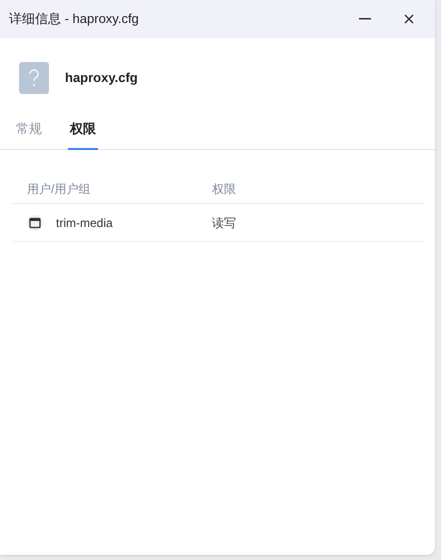 The image size is (441, 560). I want to click on file-name: haproxy.cfg, so click(101, 78).